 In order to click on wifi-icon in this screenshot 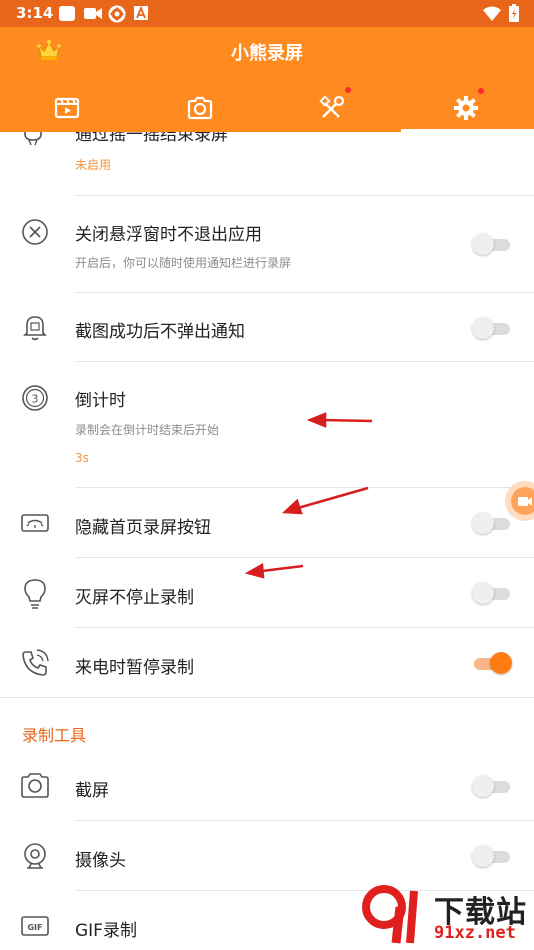, I will do `click(492, 13)`.